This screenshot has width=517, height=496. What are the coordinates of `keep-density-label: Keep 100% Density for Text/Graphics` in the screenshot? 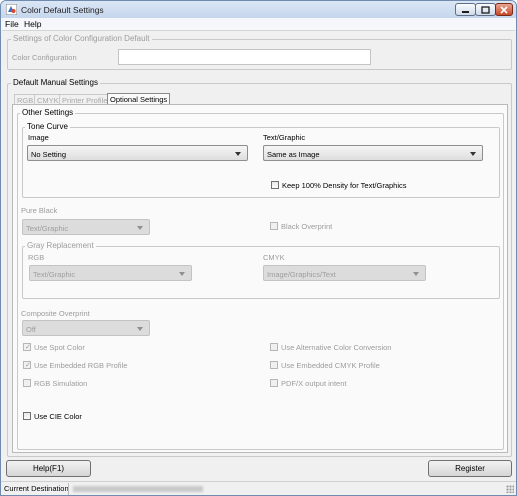 It's located at (344, 185).